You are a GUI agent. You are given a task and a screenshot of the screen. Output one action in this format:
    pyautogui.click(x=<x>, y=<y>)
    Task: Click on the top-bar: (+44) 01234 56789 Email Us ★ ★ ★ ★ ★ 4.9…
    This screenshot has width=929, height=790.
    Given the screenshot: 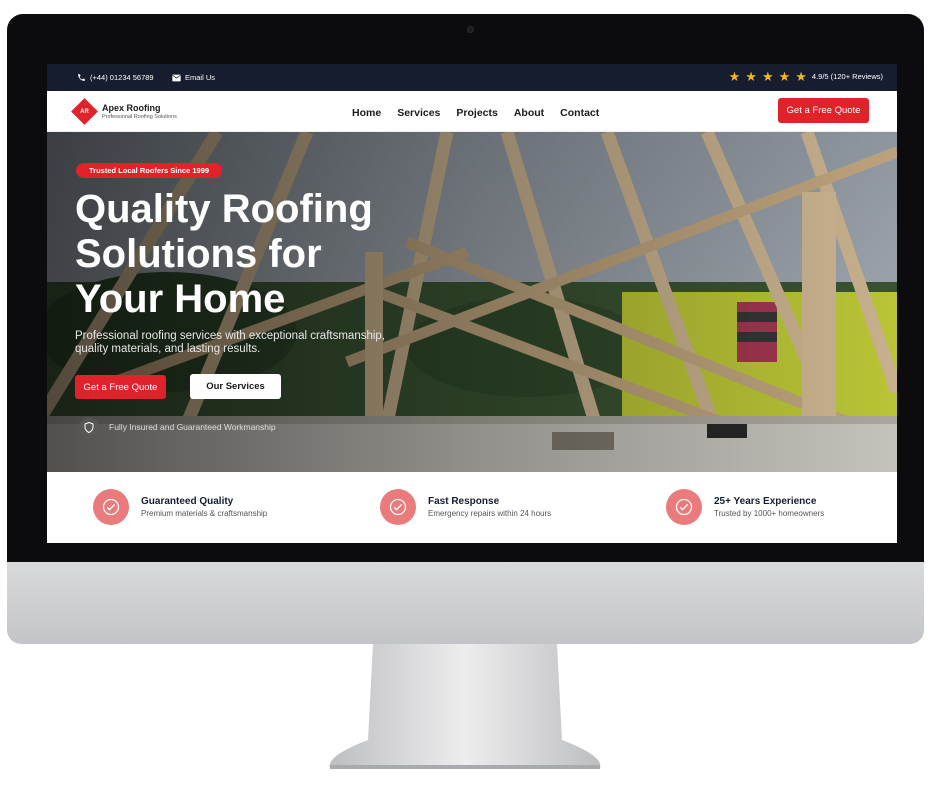 What is the action you would take?
    pyautogui.click(x=472, y=77)
    